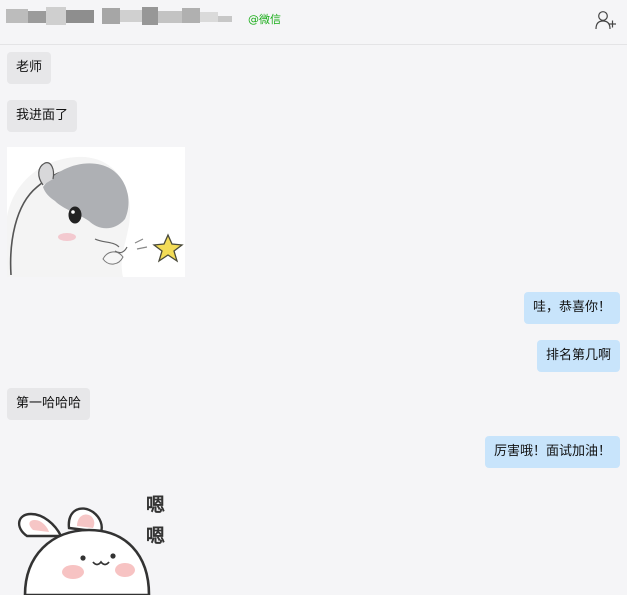 The image size is (627, 595). Describe the element at coordinates (313, 22) in the screenshot. I see `chat-header: @微信` at that location.